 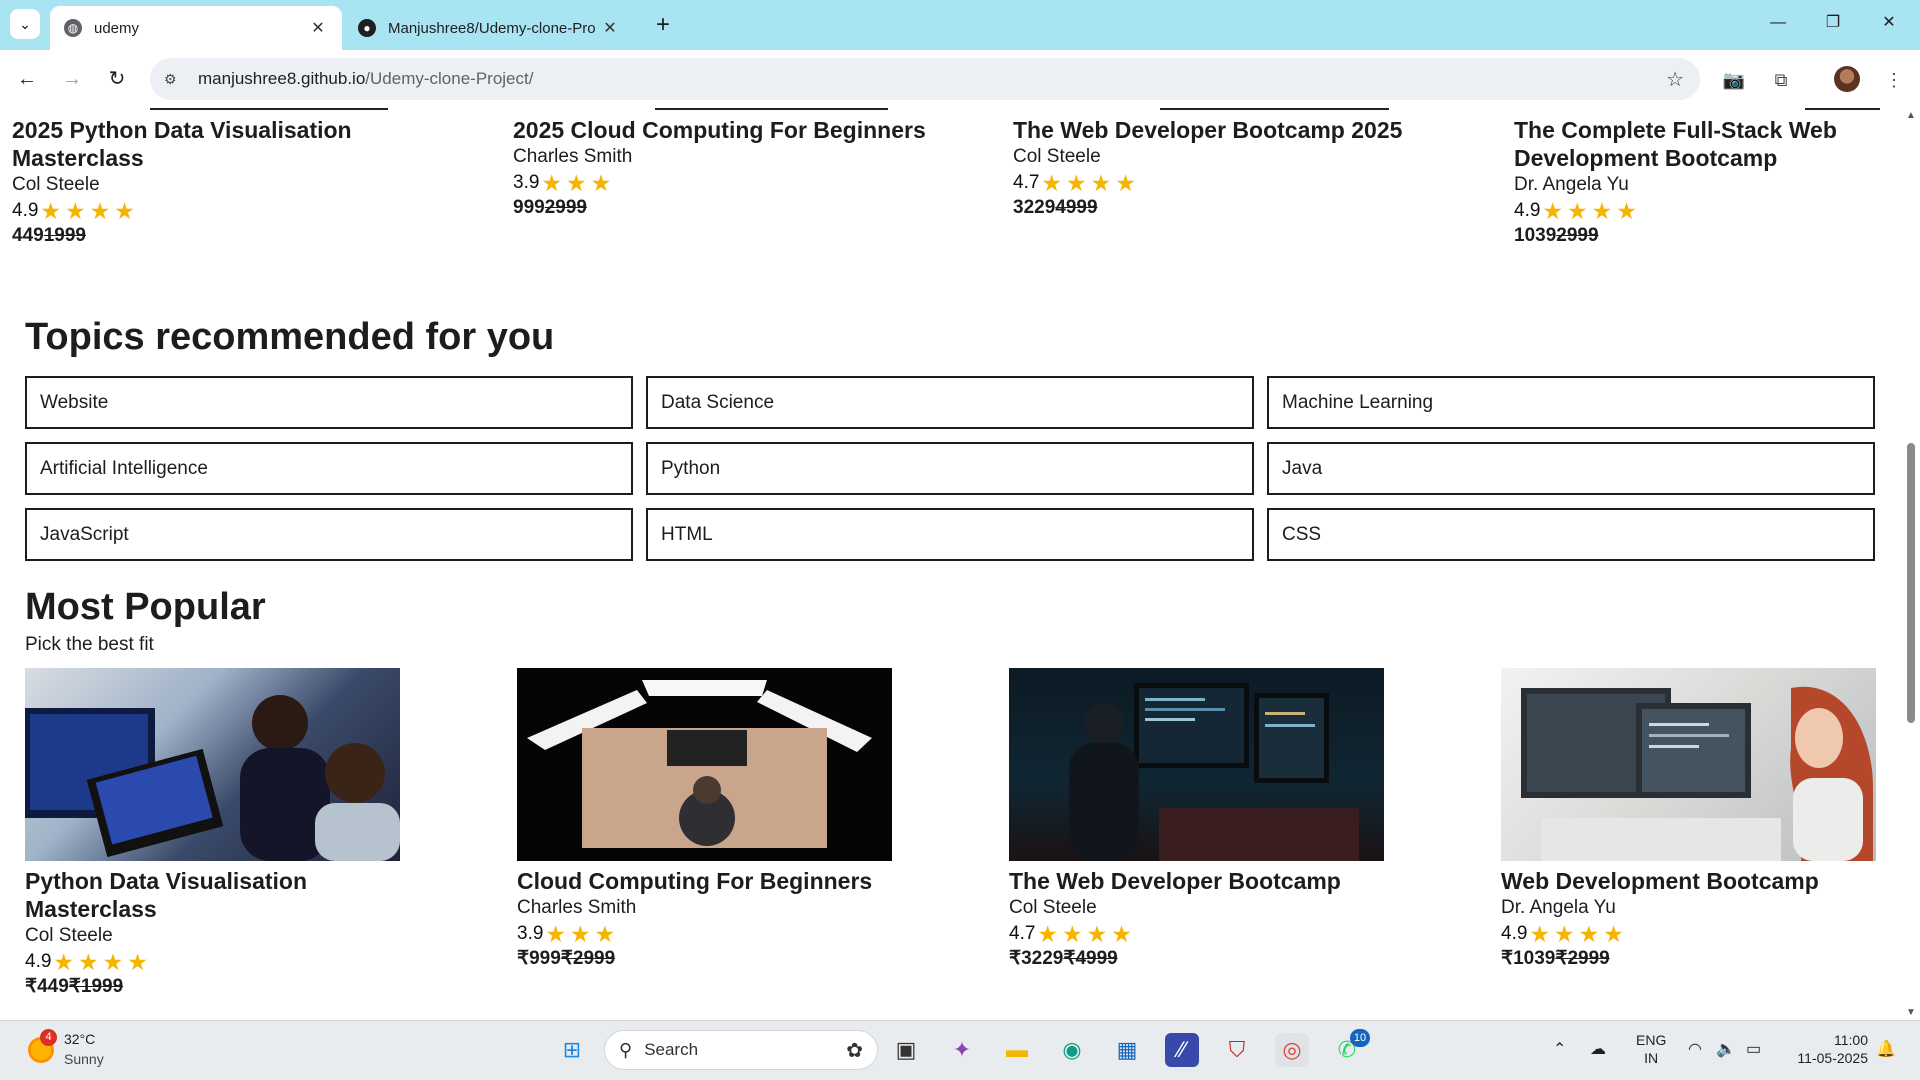 What do you see at coordinates (1675, 79) in the screenshot?
I see `bookmark-star-icon: ☆` at bounding box center [1675, 79].